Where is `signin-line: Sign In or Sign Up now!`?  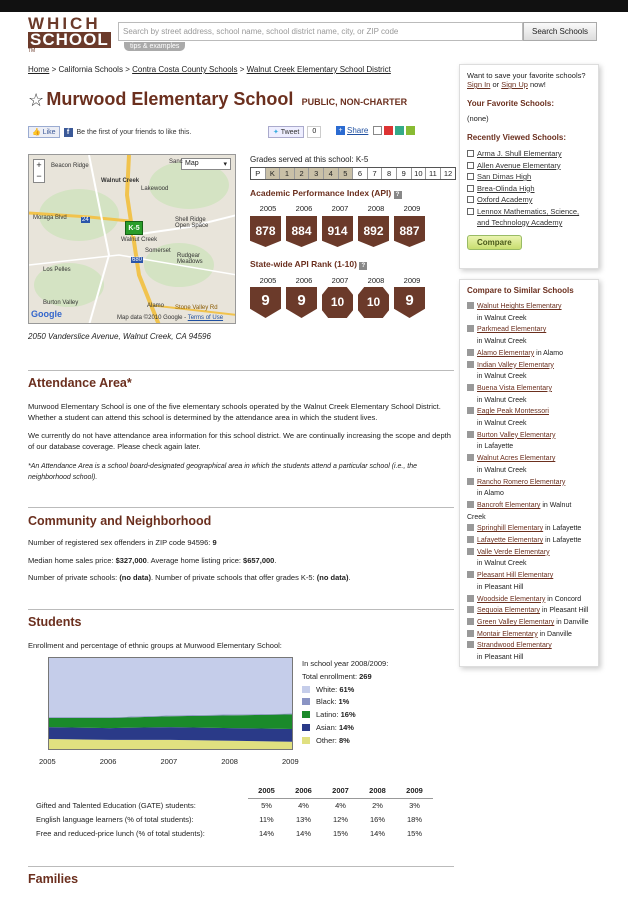 signin-line: Sign In or Sign Up now! is located at coordinates (529, 84).